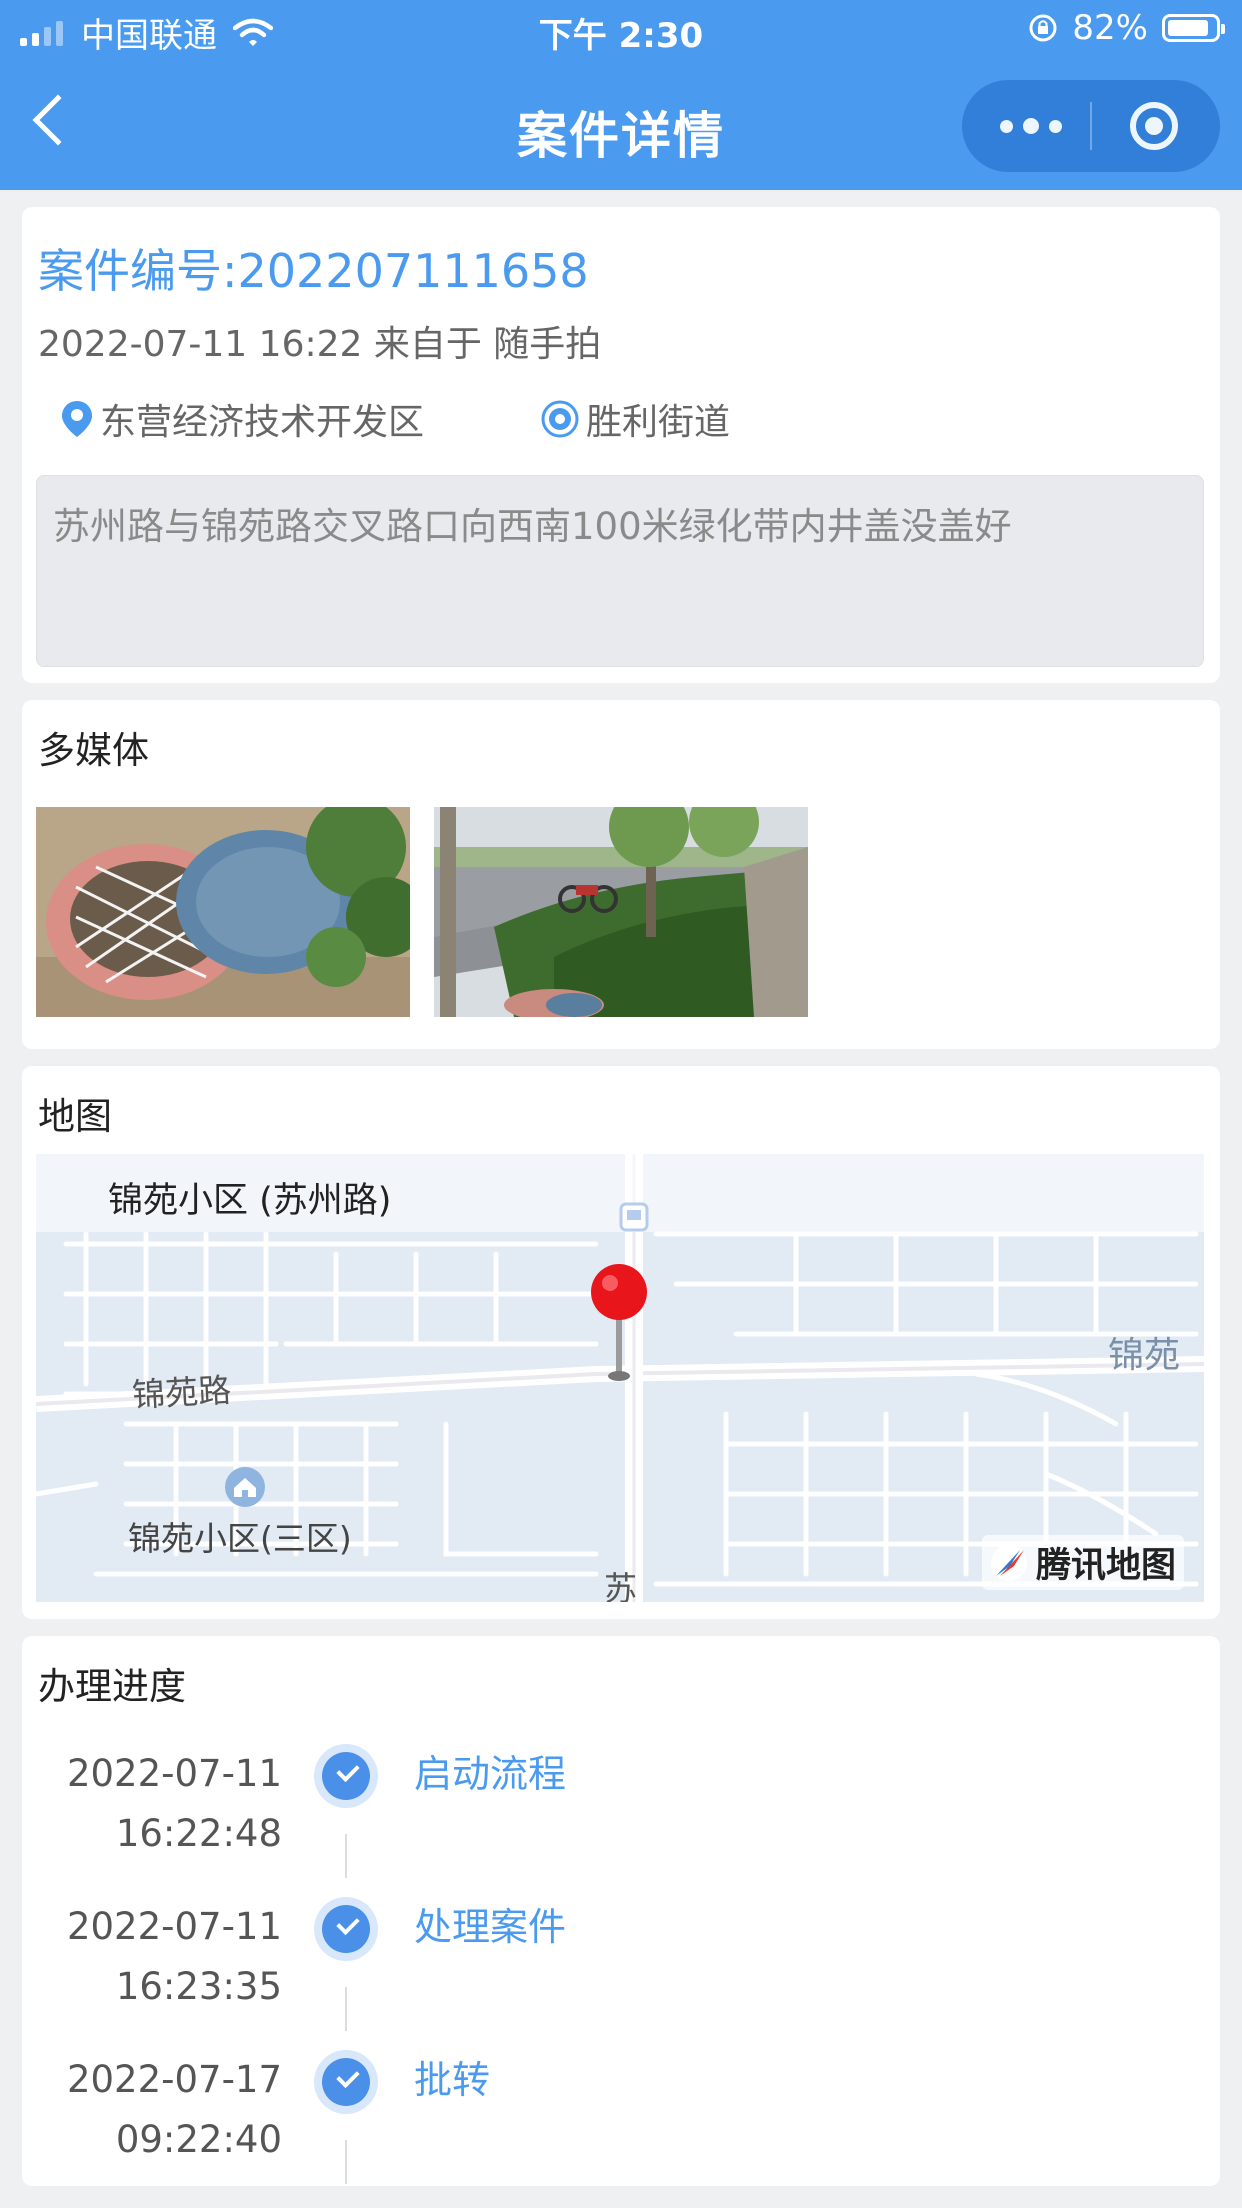  What do you see at coordinates (1008, 1562) in the screenshot?
I see `tencent-map-icon` at bounding box center [1008, 1562].